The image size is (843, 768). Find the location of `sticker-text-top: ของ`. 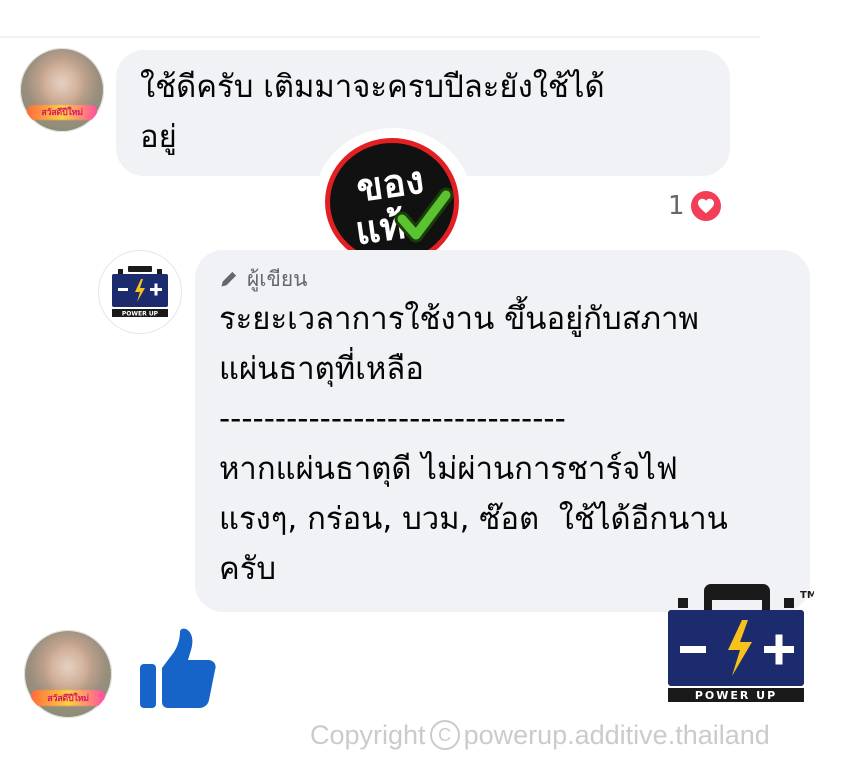

sticker-text-top: ของ is located at coordinates (390, 184).